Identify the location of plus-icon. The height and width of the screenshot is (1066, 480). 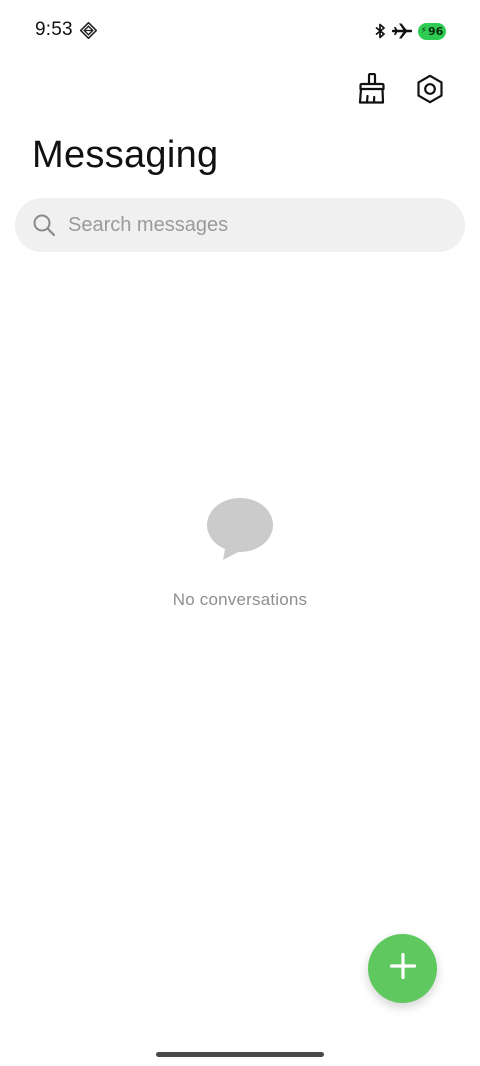
(403, 968).